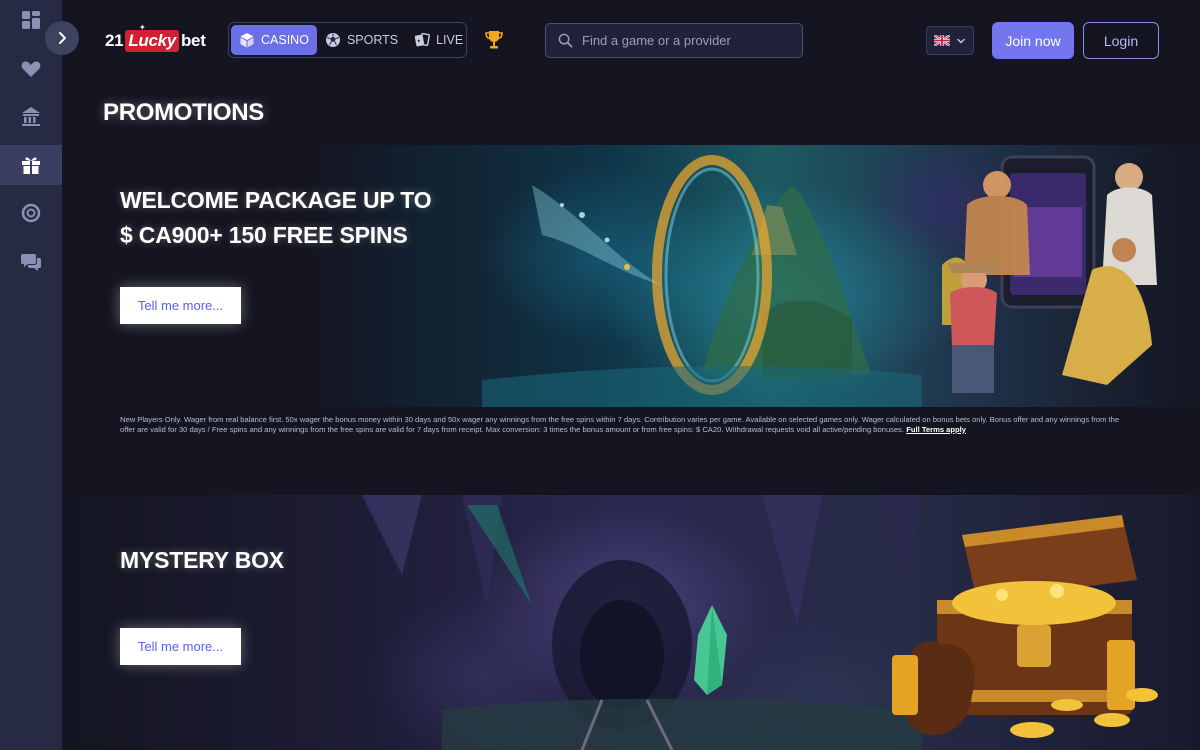 This screenshot has width=1200, height=750. Describe the element at coordinates (1033, 40) in the screenshot. I see `join-now-button: Join now` at that location.